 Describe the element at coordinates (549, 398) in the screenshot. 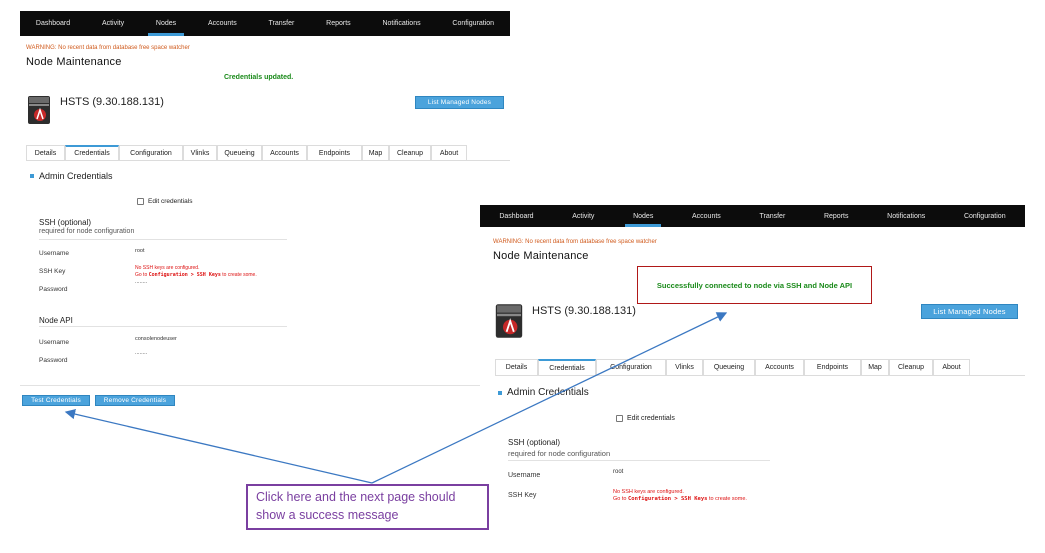

I see `arrow-to-success-message` at that location.